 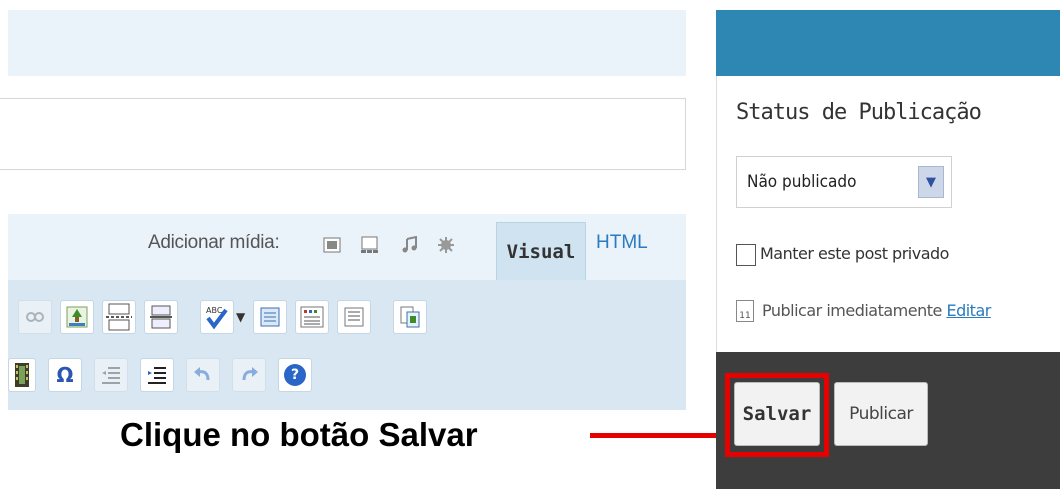 I want to click on omega-glyph: Ω, so click(x=65, y=375).